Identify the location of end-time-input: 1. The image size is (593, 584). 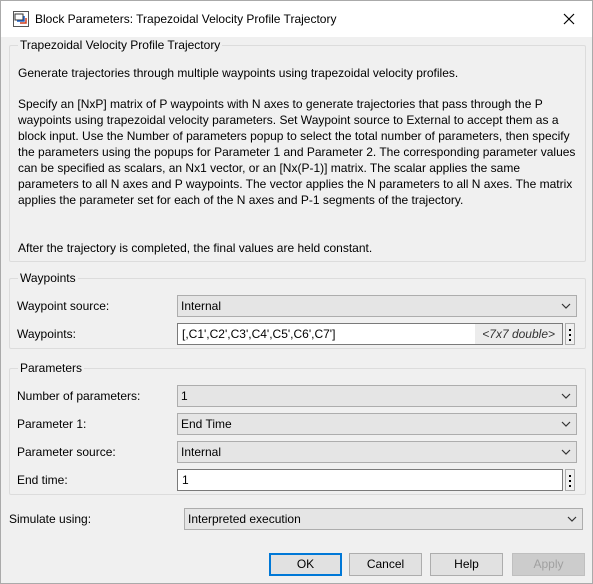
(370, 480).